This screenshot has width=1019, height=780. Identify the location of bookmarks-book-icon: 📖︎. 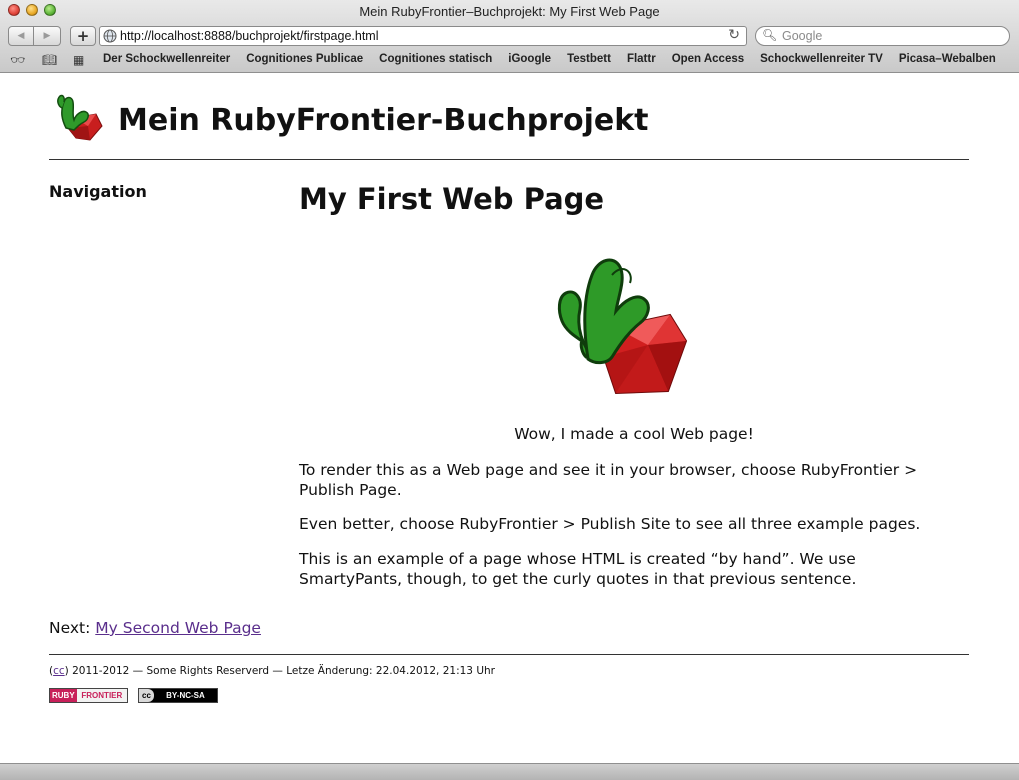
(49, 60).